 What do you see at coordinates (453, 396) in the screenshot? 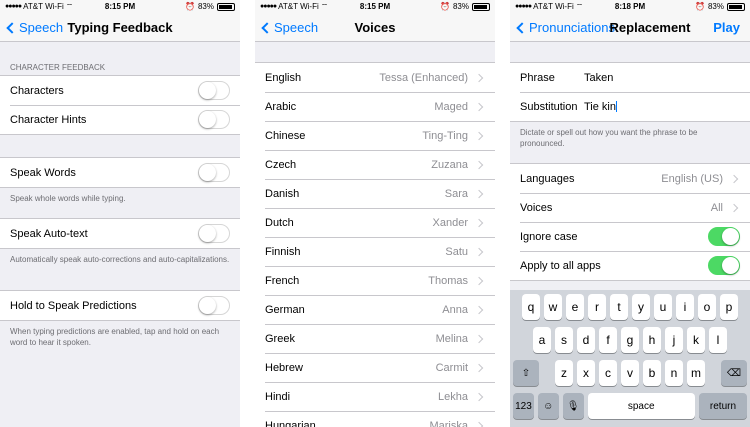
I see `voice-name: Lekha` at bounding box center [453, 396].